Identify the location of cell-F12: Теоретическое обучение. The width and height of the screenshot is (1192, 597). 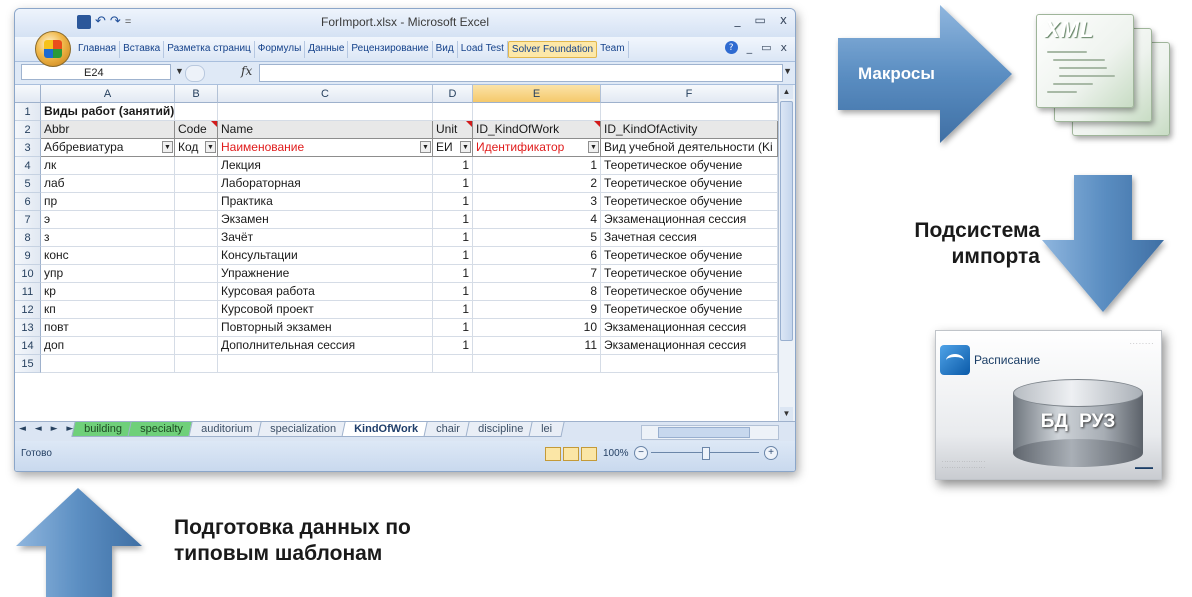
(689, 310).